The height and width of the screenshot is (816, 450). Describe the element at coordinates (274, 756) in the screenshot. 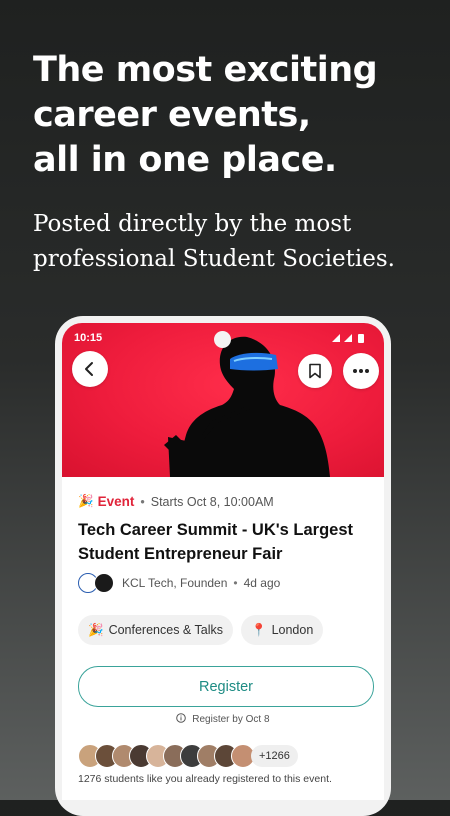

I see `attendee-extra-count: +1266` at that location.